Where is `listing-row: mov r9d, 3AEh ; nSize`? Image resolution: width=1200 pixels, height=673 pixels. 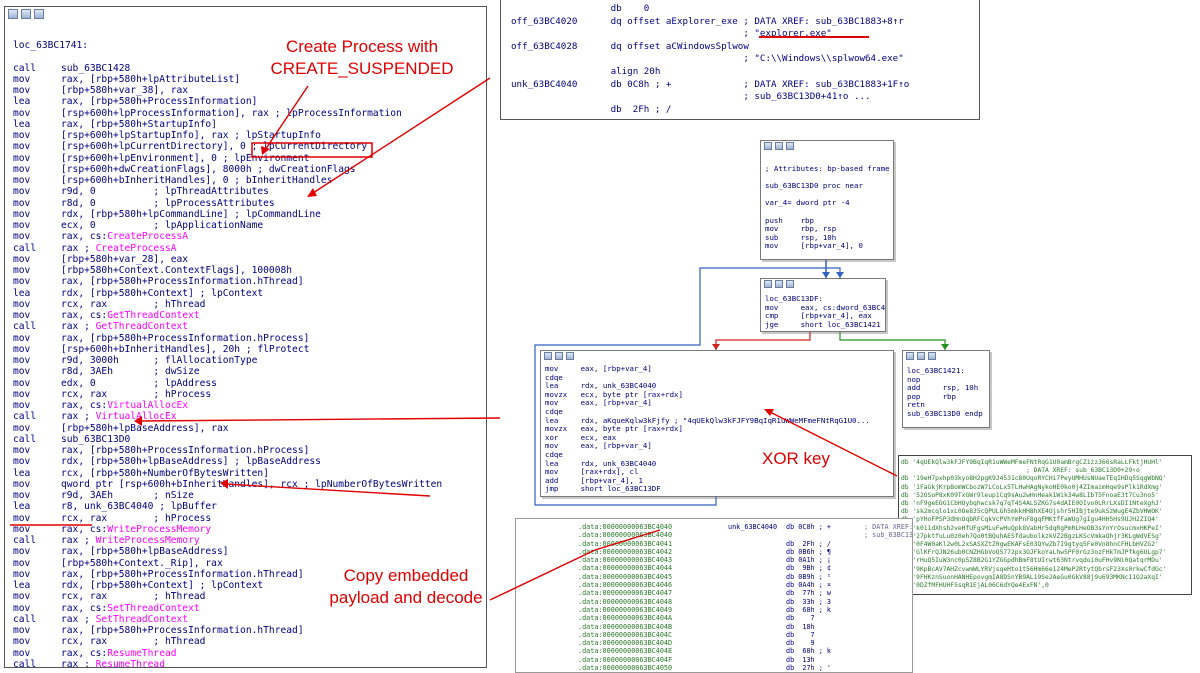
listing-row: mov r9d, 3AEh ; nSize is located at coordinates (227, 495).